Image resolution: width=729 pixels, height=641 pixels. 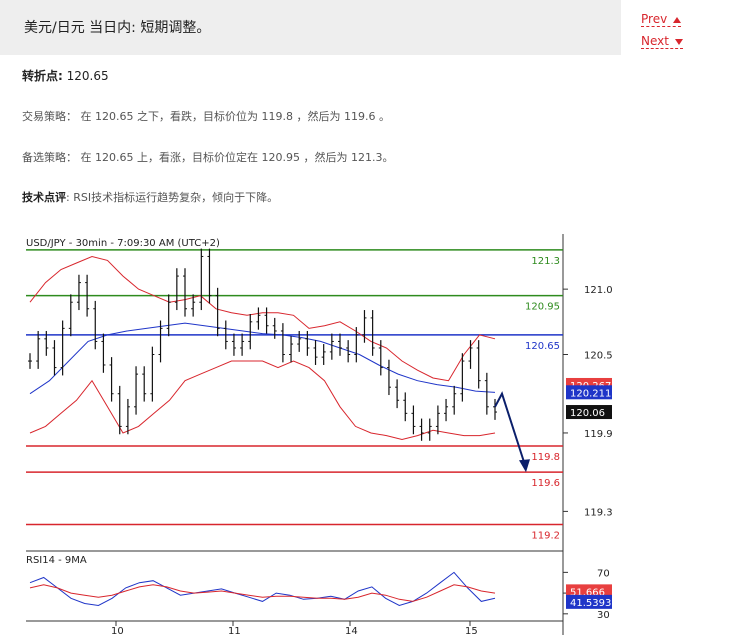 I want to click on x-axis: 10 11 14 15, so click(x=294, y=628).